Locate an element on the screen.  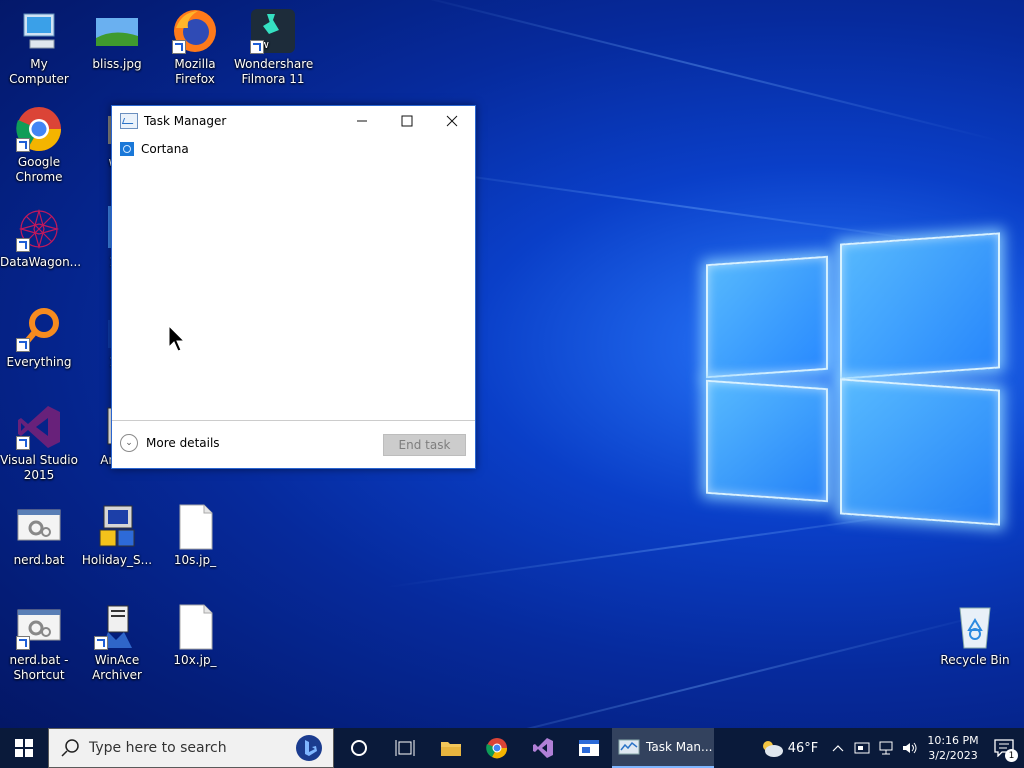
start-button is located at coordinates (24, 748).